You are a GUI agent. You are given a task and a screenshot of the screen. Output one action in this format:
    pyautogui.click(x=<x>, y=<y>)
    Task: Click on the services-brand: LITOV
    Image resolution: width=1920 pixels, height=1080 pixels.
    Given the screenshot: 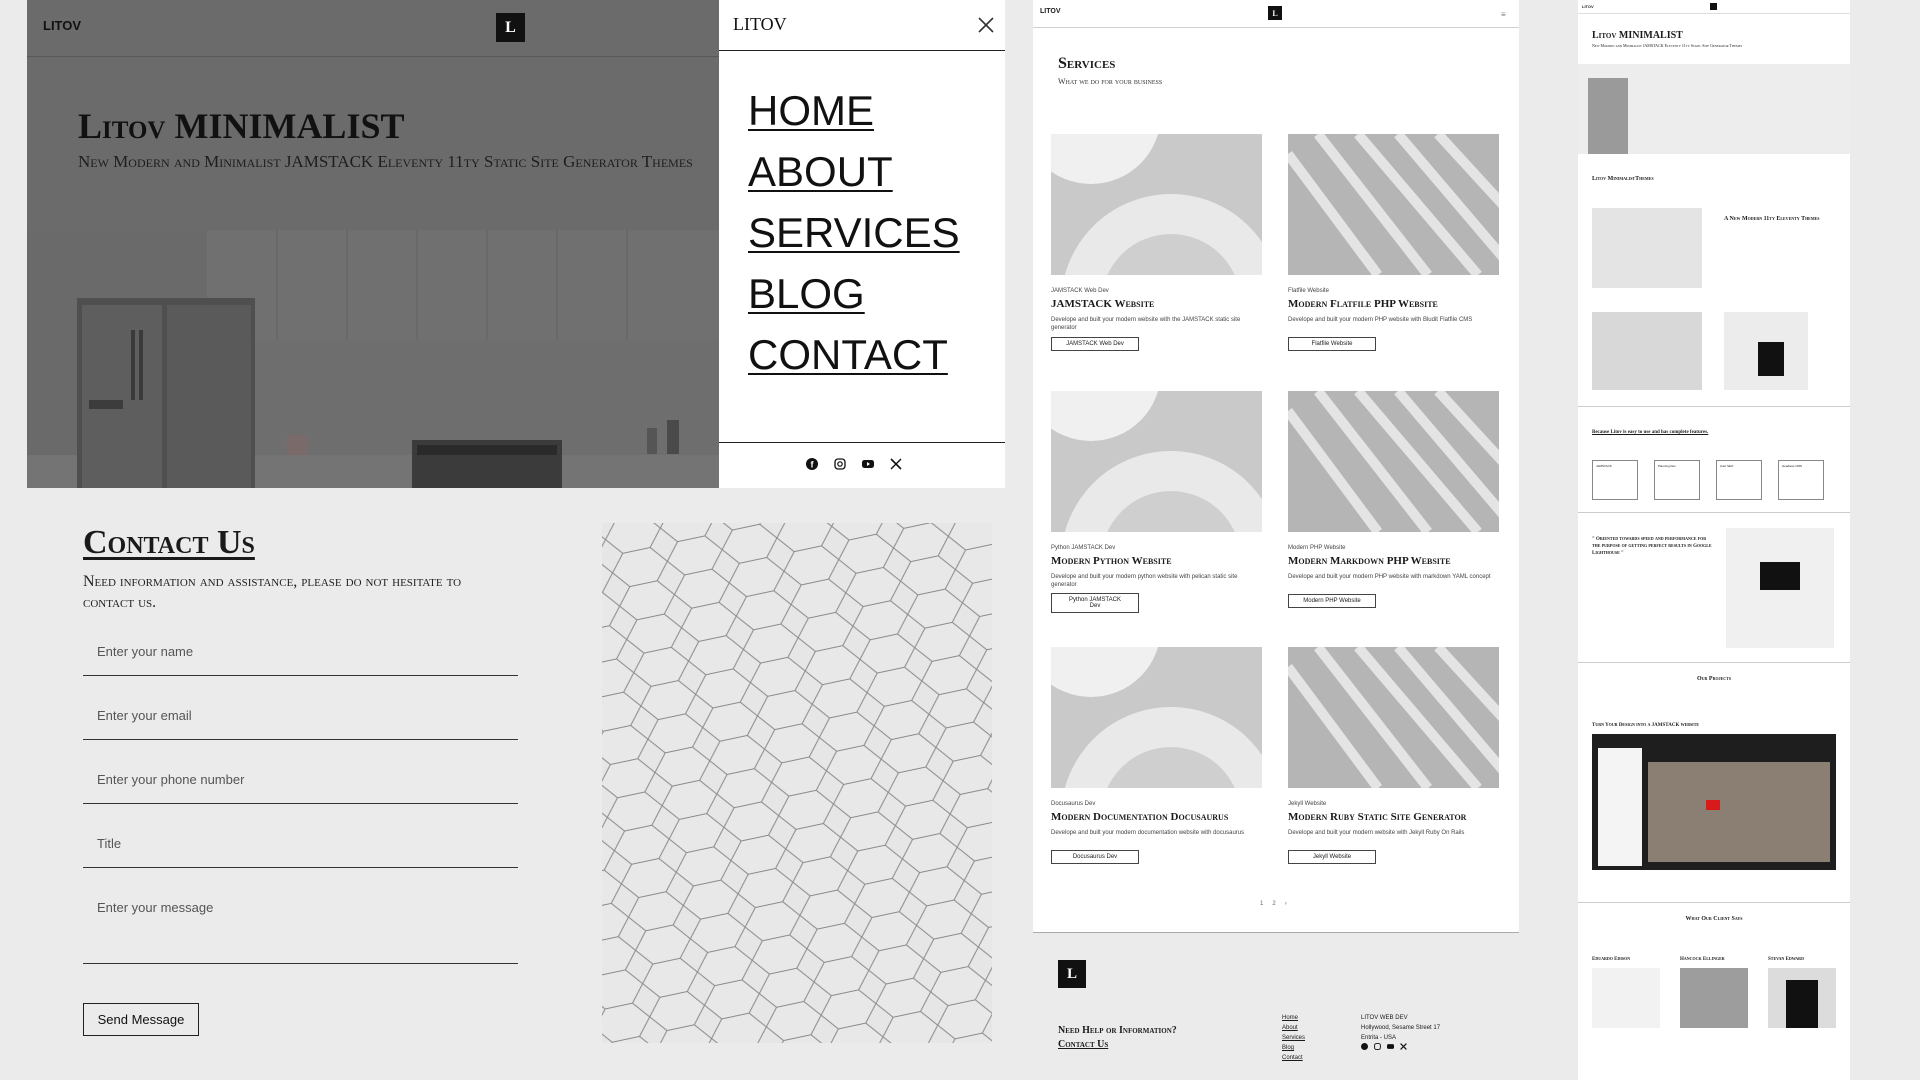 What is the action you would take?
    pyautogui.click(x=1050, y=11)
    